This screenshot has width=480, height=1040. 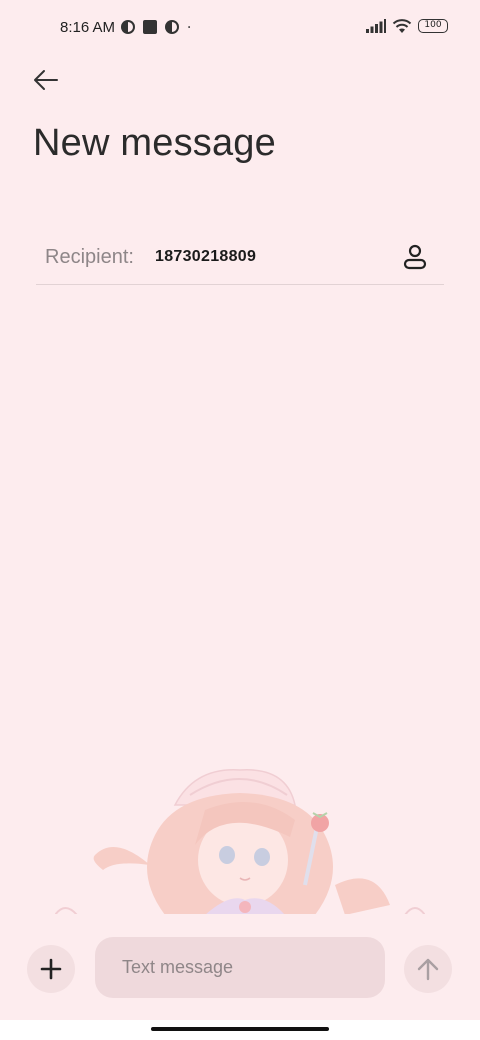 What do you see at coordinates (433, 26) in the screenshot?
I see `battery-icon: 100` at bounding box center [433, 26].